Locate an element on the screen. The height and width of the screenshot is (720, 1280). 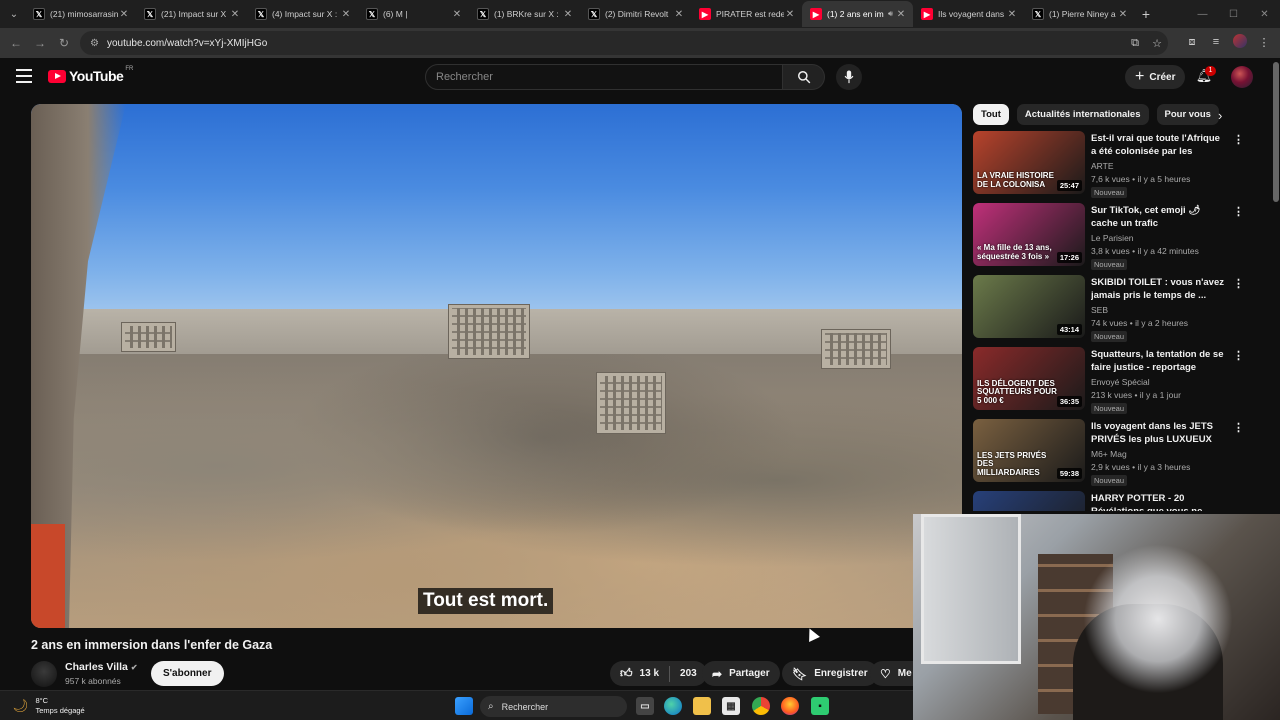
search-button is located at coordinates (804, 77).